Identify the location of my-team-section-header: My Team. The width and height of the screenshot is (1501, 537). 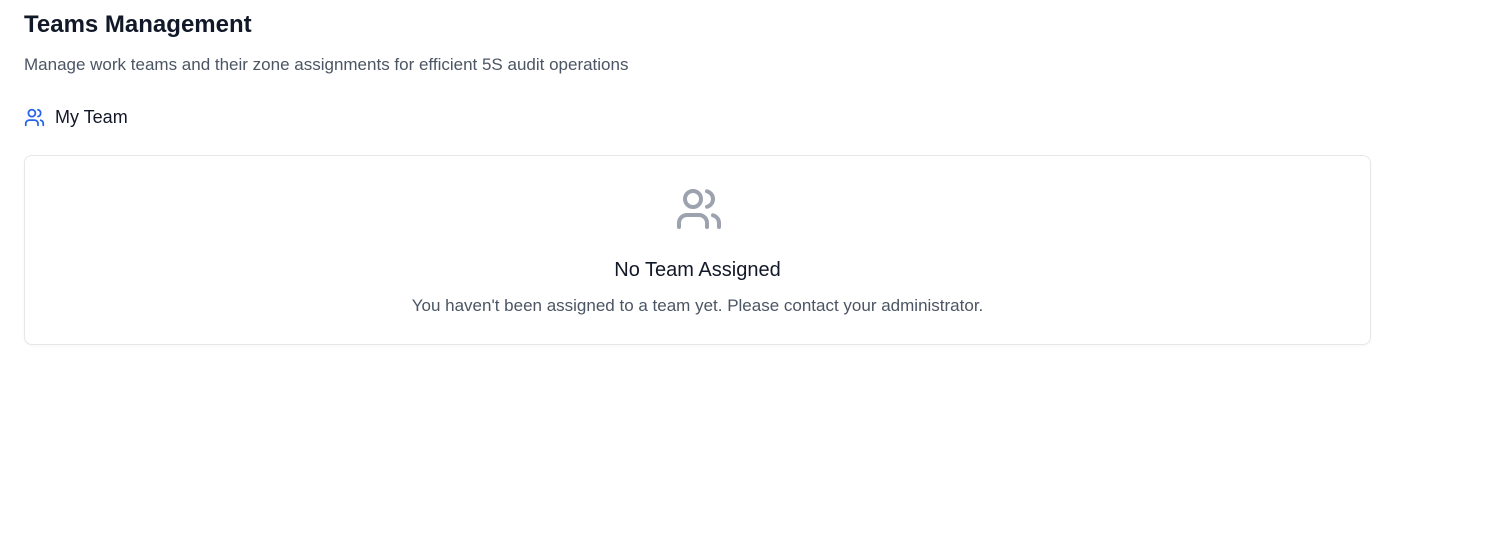
(76, 117).